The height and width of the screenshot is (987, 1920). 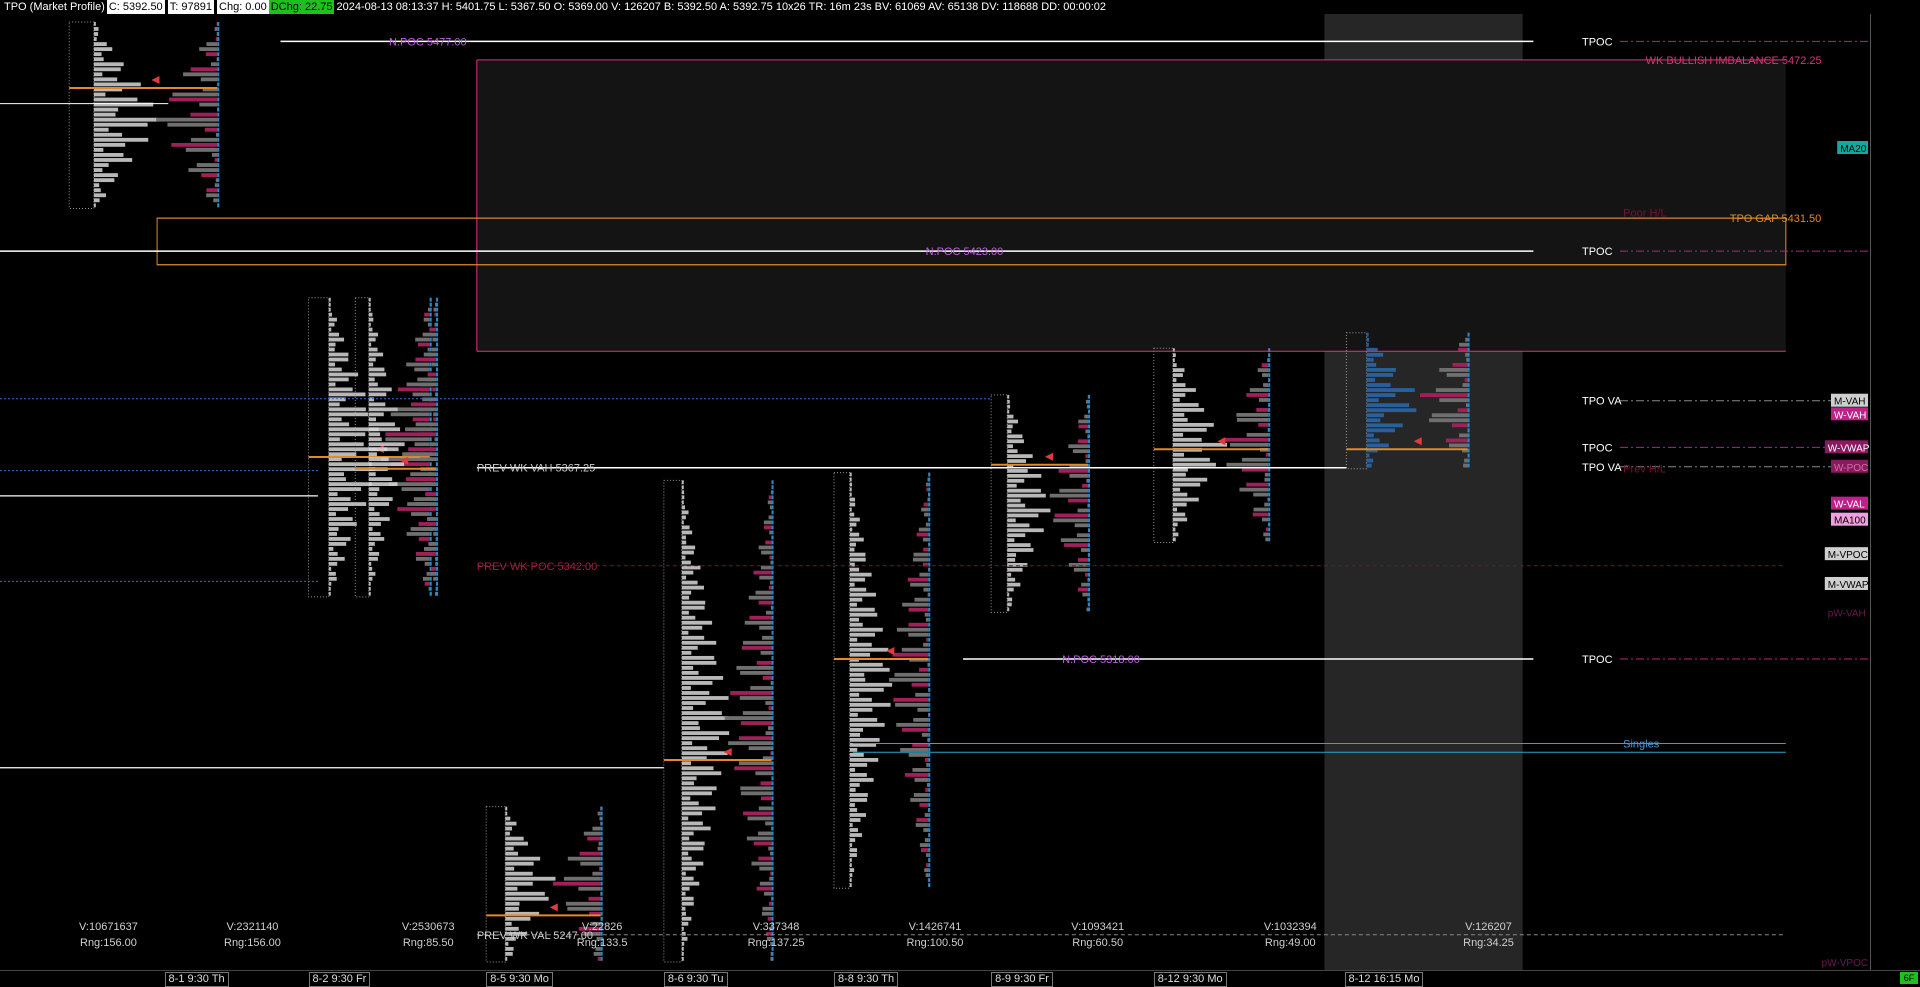 I want to click on price-axis, so click(x=1895, y=493).